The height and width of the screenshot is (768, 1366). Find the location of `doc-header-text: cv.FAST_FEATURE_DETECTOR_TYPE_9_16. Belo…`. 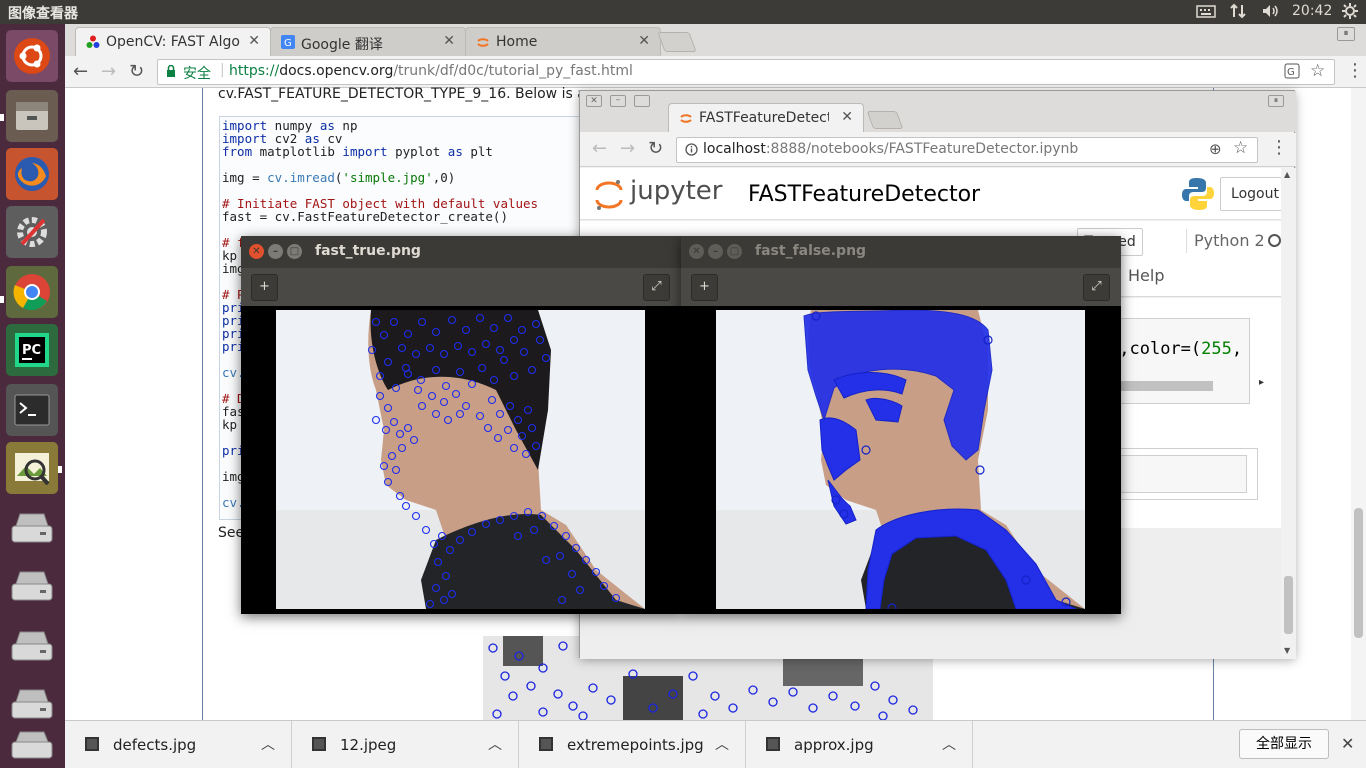

doc-header-text: cv.FAST_FEATURE_DETECTOR_TYPE_9_16. Belo… is located at coordinates (402, 94).